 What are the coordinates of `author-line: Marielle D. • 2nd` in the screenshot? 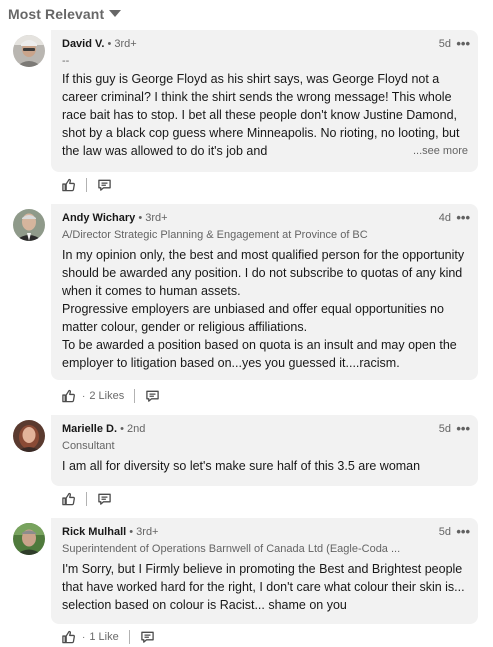 It's located at (103, 429).